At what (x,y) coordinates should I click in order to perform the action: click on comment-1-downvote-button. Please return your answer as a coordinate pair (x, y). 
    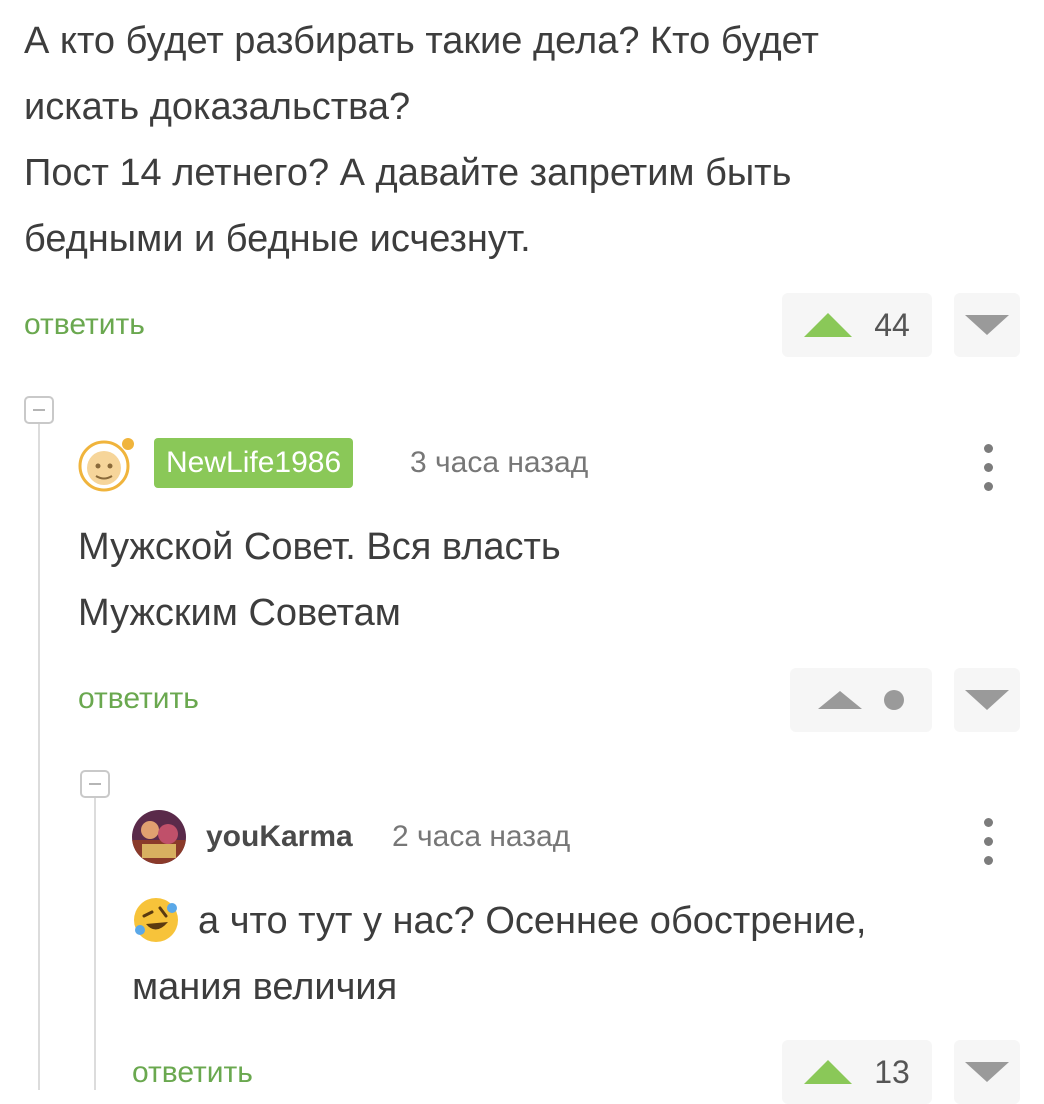
    Looking at the image, I should click on (987, 700).